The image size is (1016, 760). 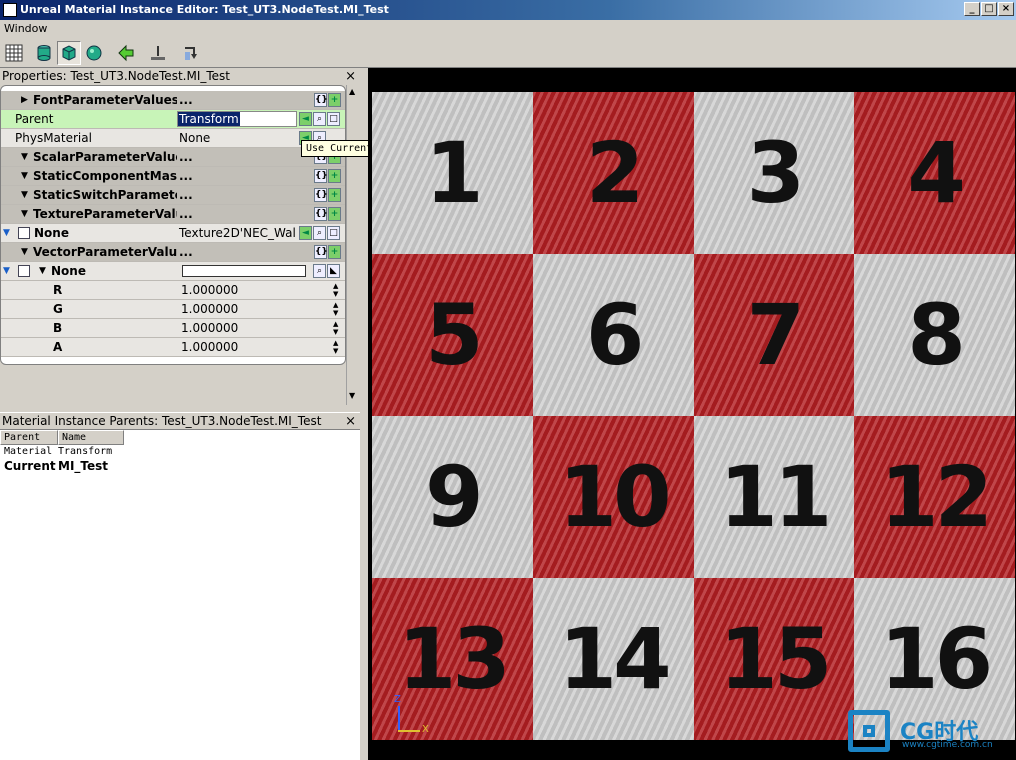 What do you see at coordinates (69, 53) in the screenshot?
I see `cube-icon` at bounding box center [69, 53].